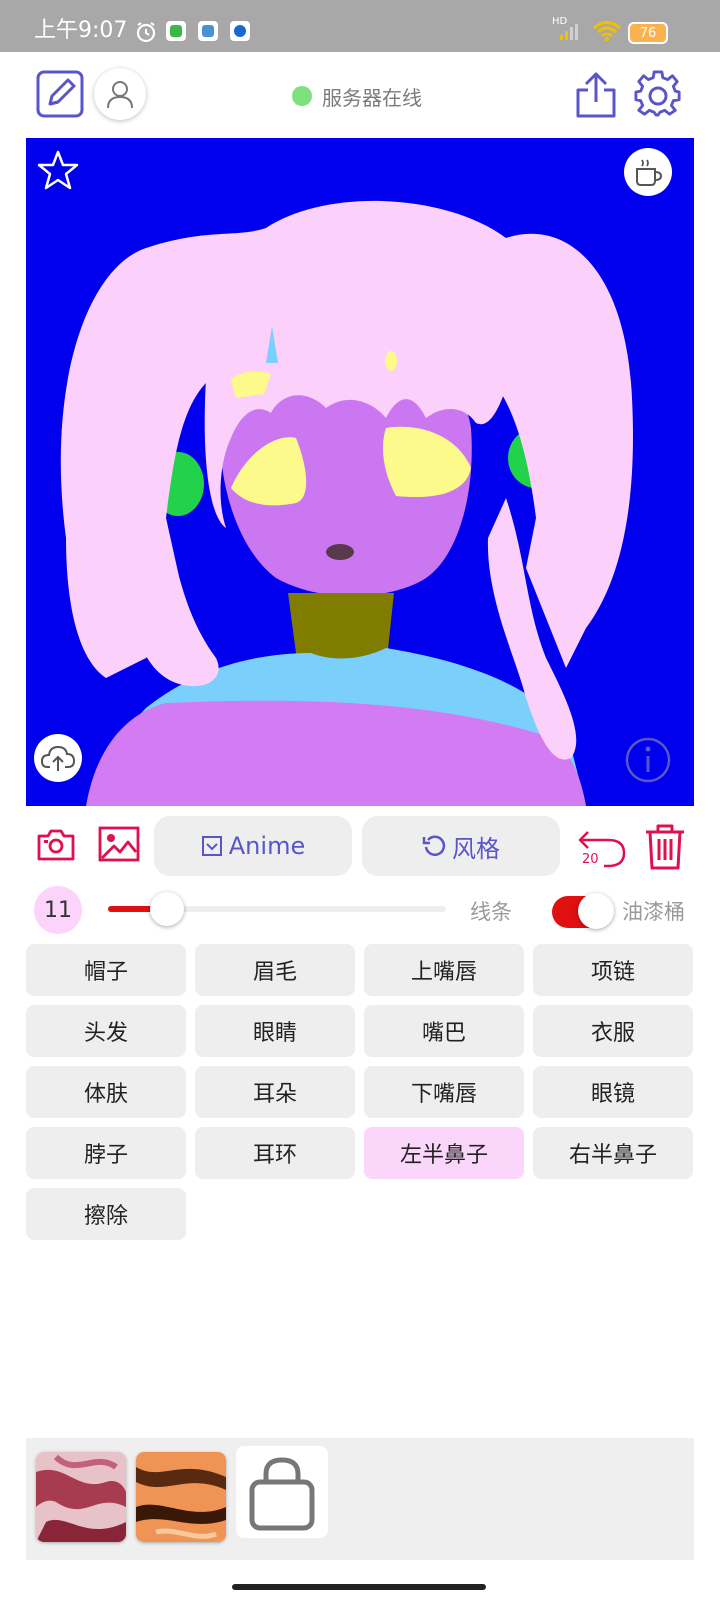  What do you see at coordinates (106, 1092) in the screenshot?
I see `part-button: 体肤` at bounding box center [106, 1092].